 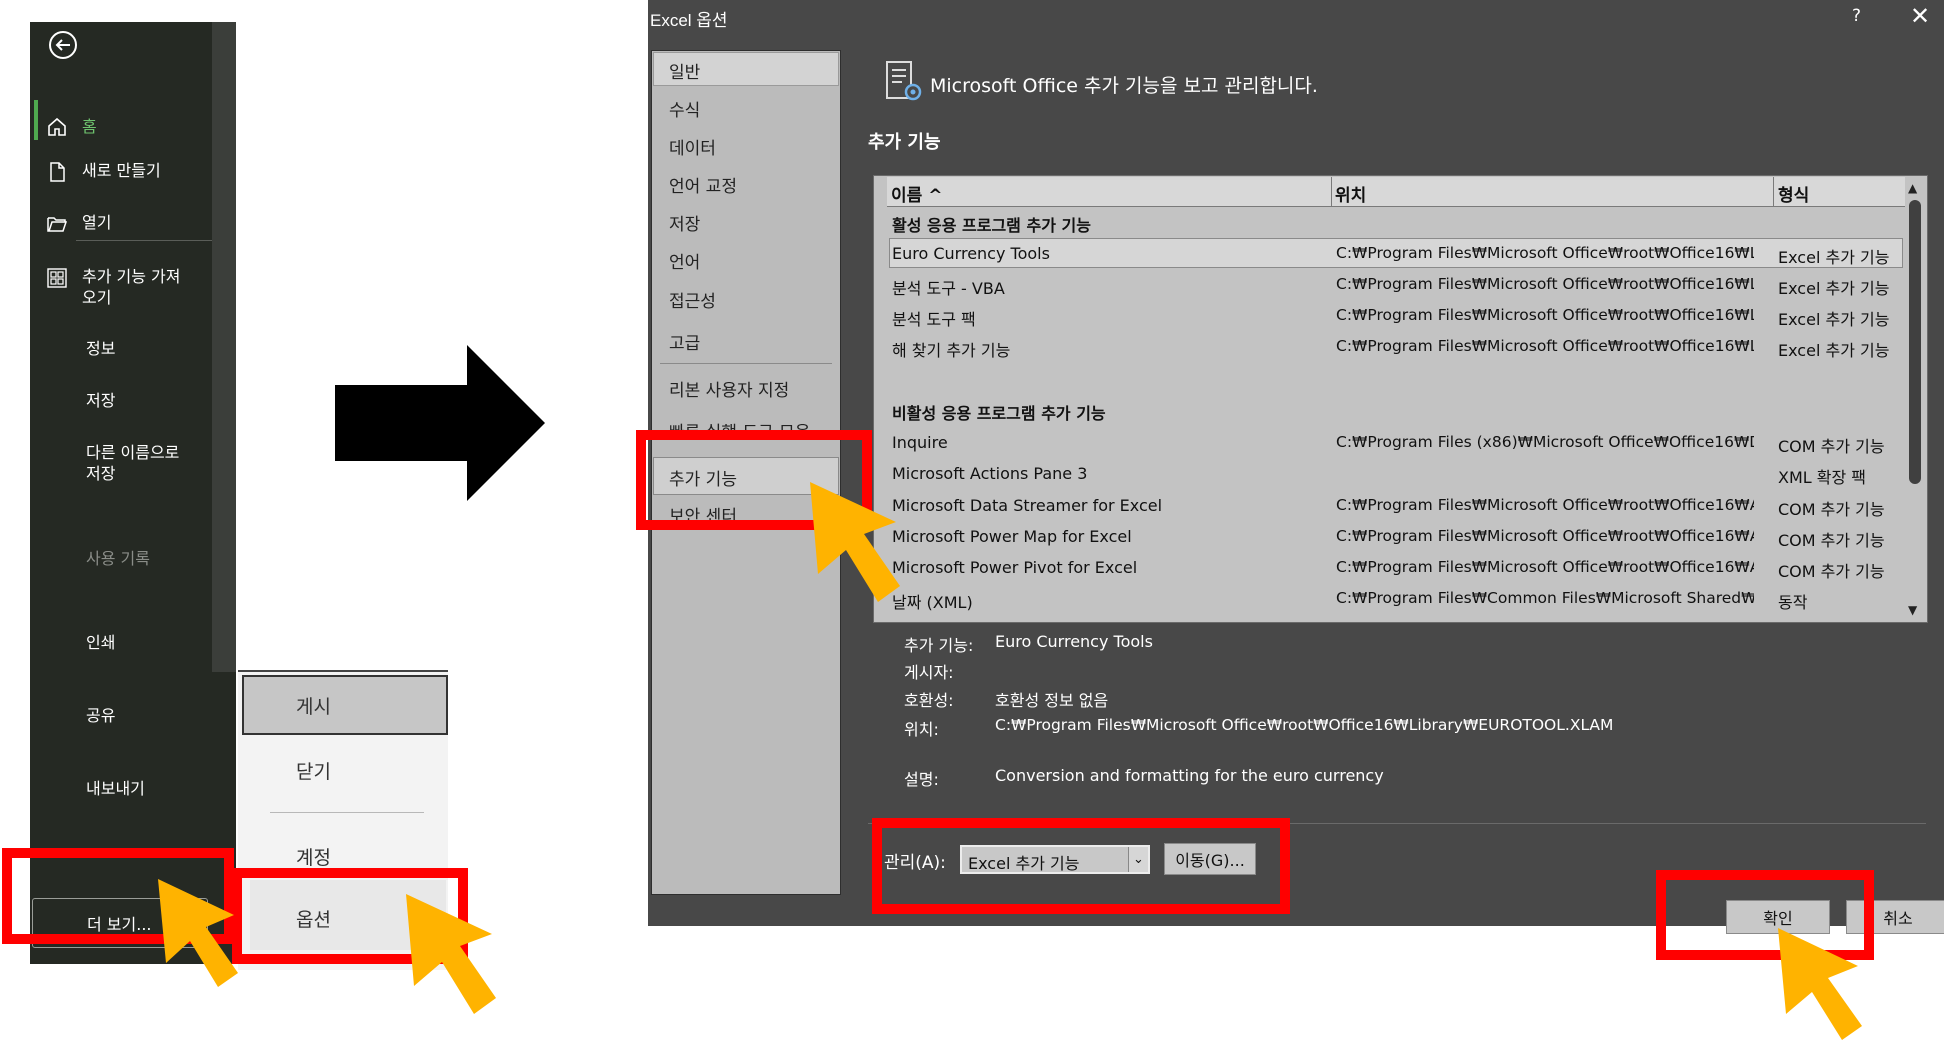 What do you see at coordinates (1350, 193) in the screenshot?
I see `column-header-location: 위치` at bounding box center [1350, 193].